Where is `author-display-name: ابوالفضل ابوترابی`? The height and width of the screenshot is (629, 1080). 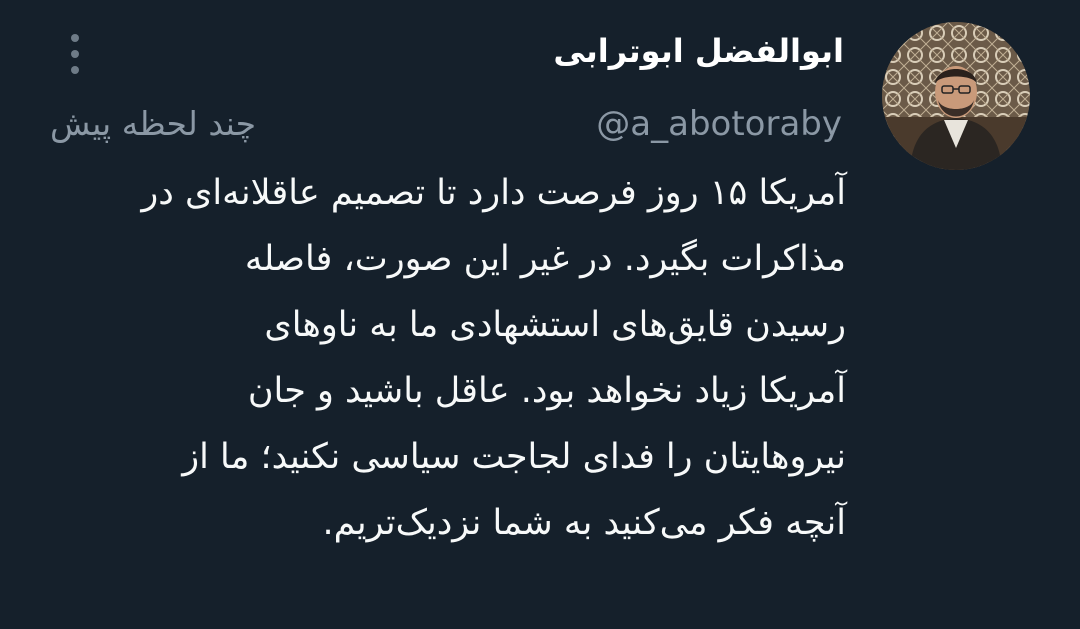 author-display-name: ابوالفضل ابوترابی is located at coordinates (698, 51).